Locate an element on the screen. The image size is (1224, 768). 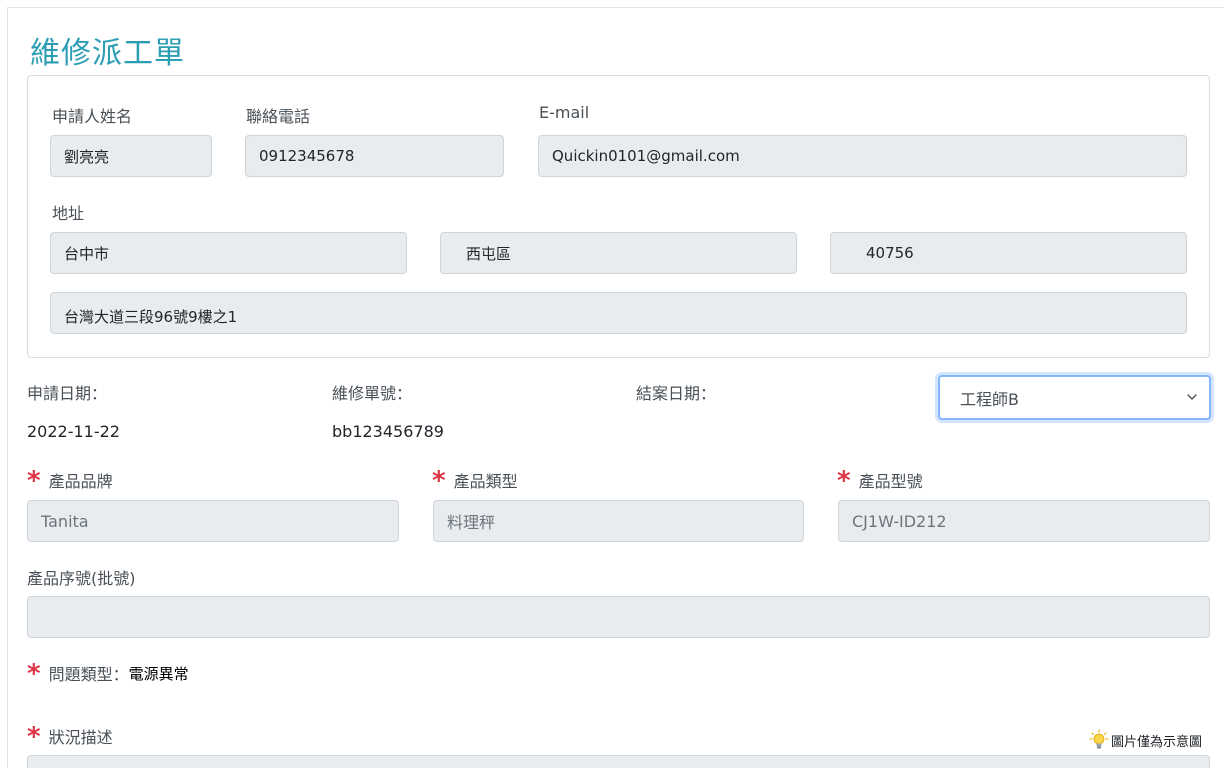
serial-label: 產品序號(批號) is located at coordinates (81, 578).